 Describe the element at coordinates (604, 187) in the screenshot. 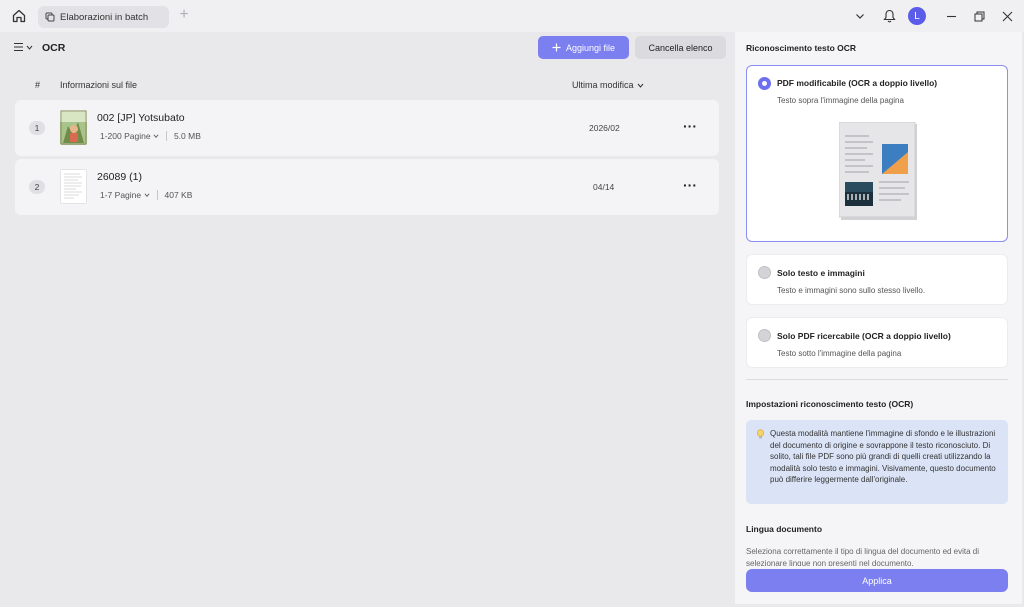

I see `file-date: 04/14` at that location.